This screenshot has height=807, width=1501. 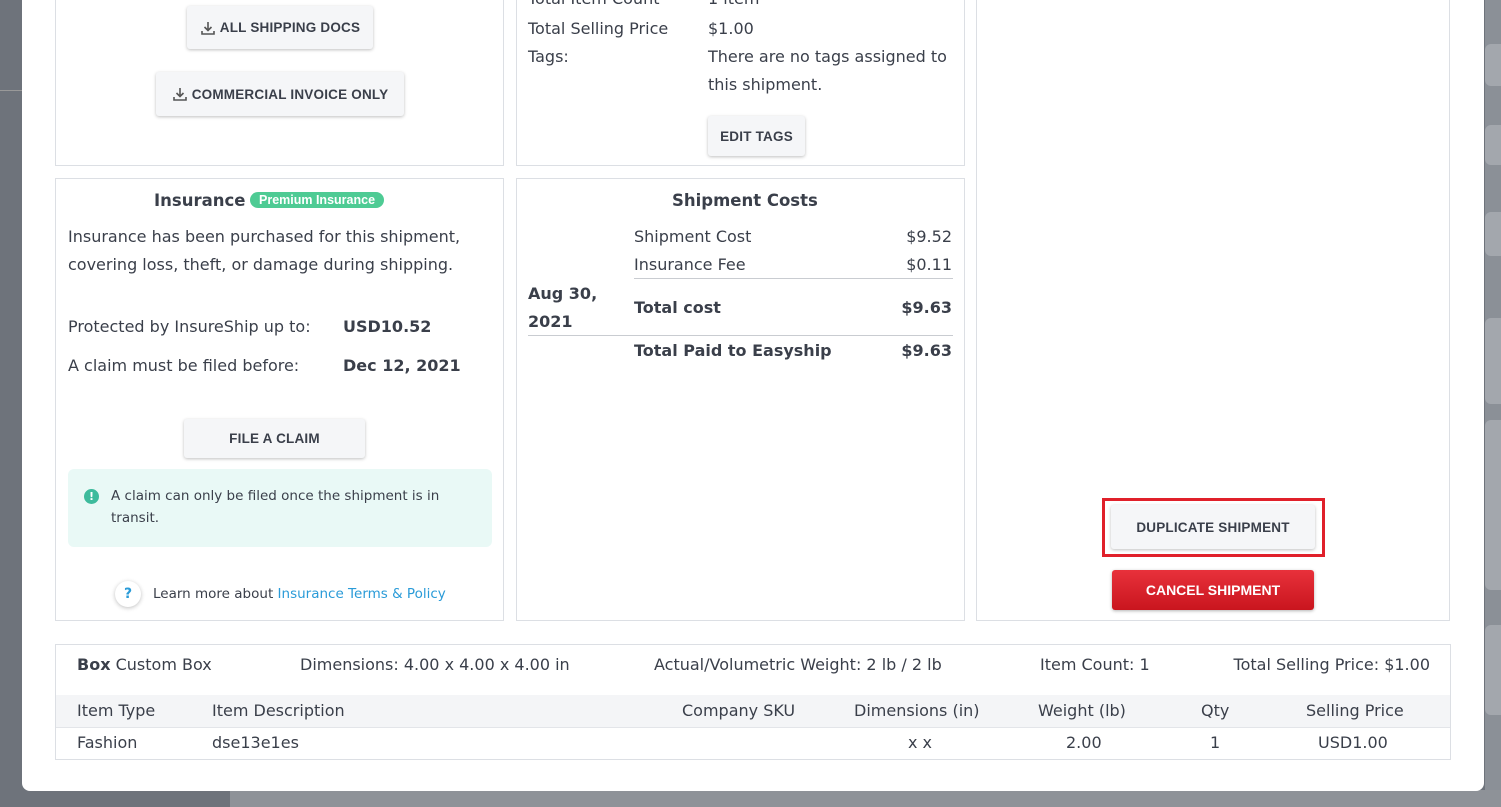 I want to click on claim-before-label: A claim must be filed before:, so click(x=184, y=365).